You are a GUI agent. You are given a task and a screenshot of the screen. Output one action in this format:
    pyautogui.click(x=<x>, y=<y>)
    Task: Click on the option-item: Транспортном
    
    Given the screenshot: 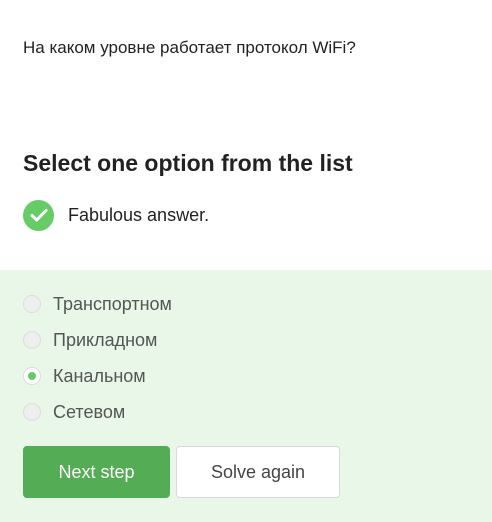 What is the action you would take?
    pyautogui.click(x=97, y=304)
    